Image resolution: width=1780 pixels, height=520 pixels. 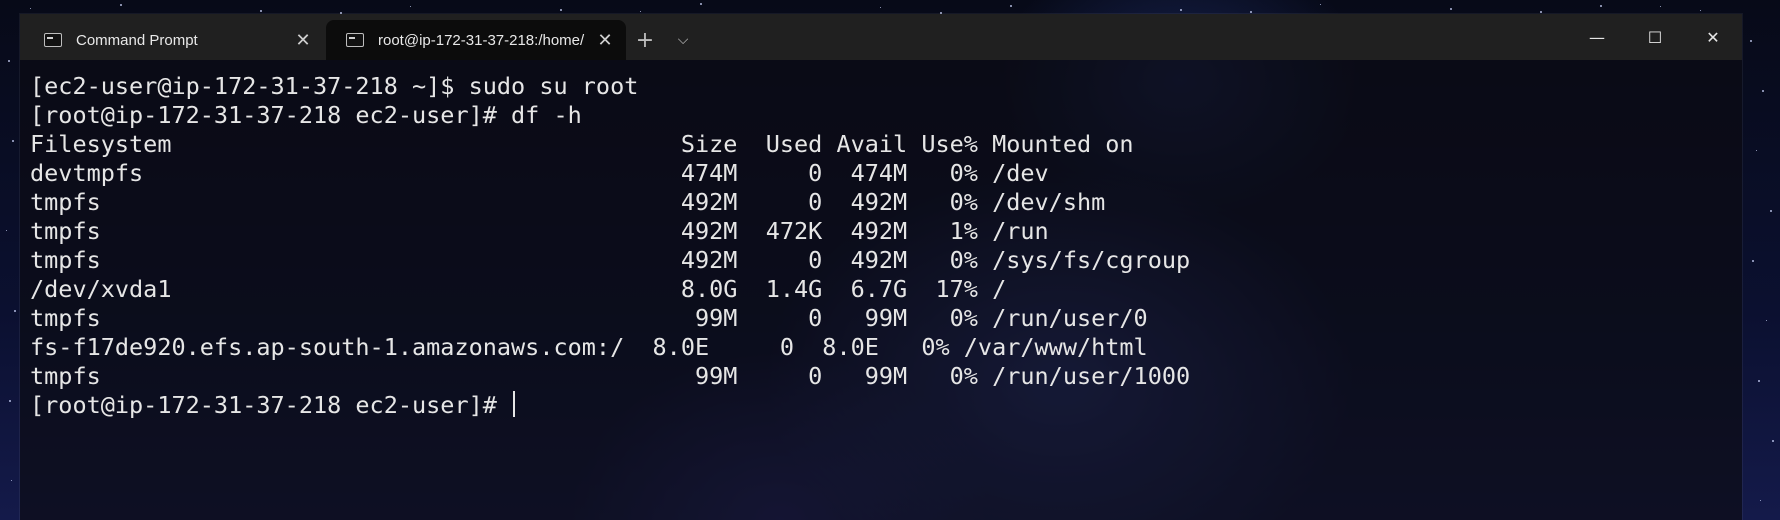 What do you see at coordinates (610, 260) in the screenshot?
I see `terminal-line: tmpfs 492M 0 492M 0% /sys/fs/cgroup` at bounding box center [610, 260].